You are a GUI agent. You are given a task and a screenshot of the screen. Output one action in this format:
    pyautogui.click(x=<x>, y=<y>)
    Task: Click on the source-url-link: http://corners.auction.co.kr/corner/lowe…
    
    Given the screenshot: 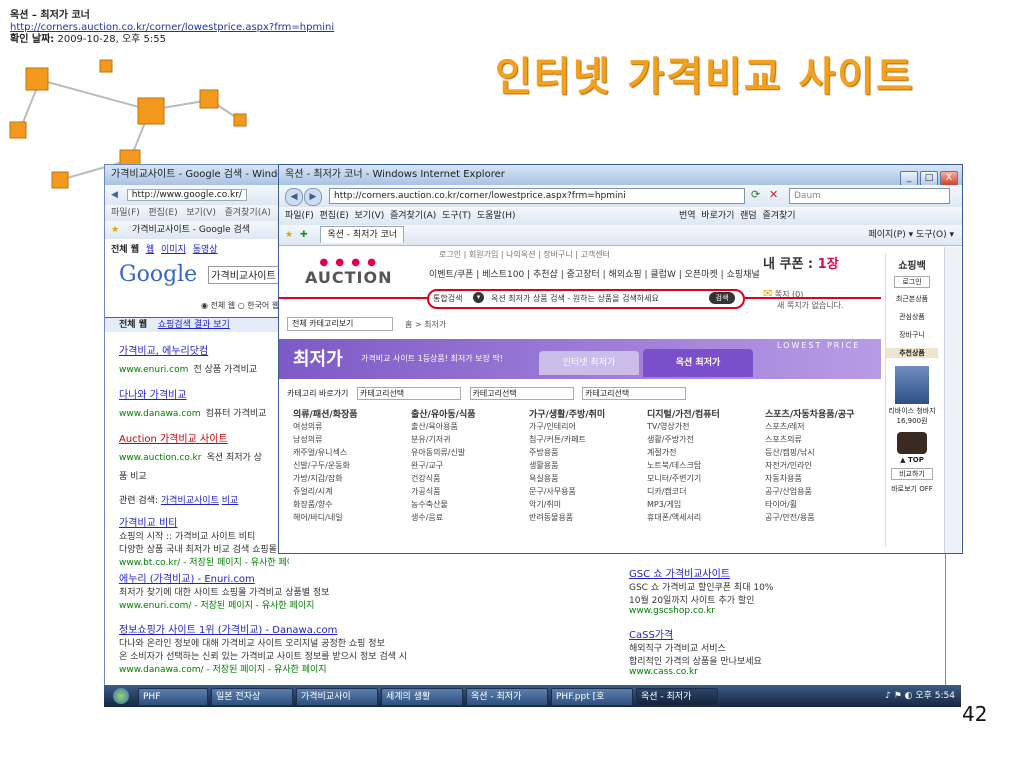 What is the action you would take?
    pyautogui.click(x=172, y=27)
    